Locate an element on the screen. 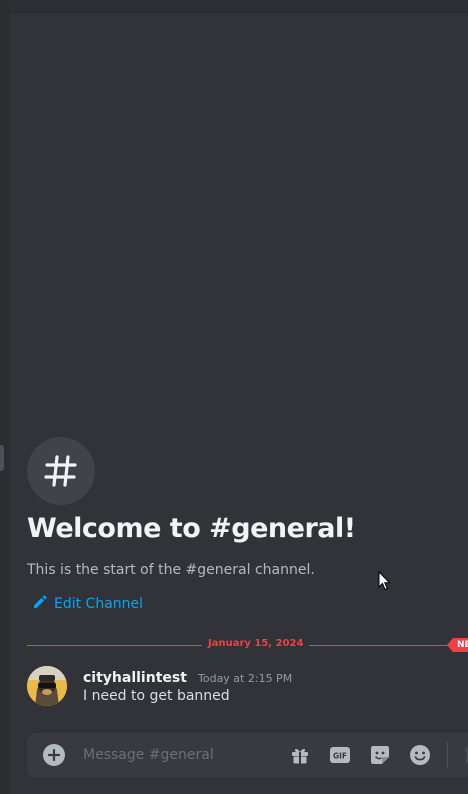  welcome-title: Welcome to #general! is located at coordinates (191, 528).